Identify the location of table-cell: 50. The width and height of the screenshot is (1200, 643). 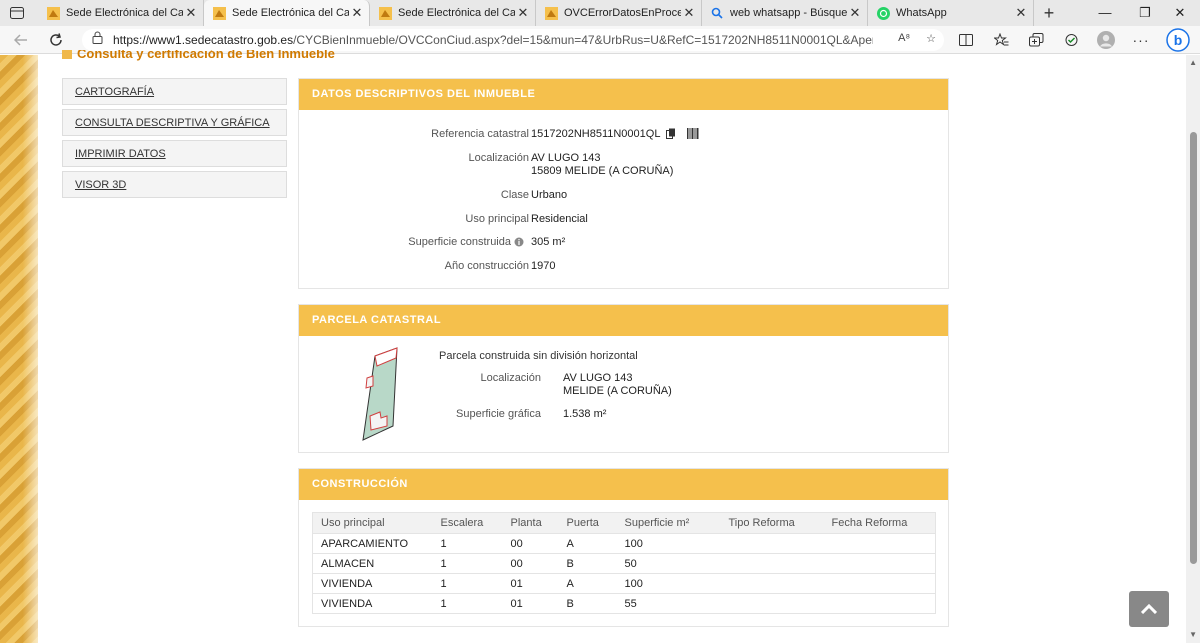
(668, 563).